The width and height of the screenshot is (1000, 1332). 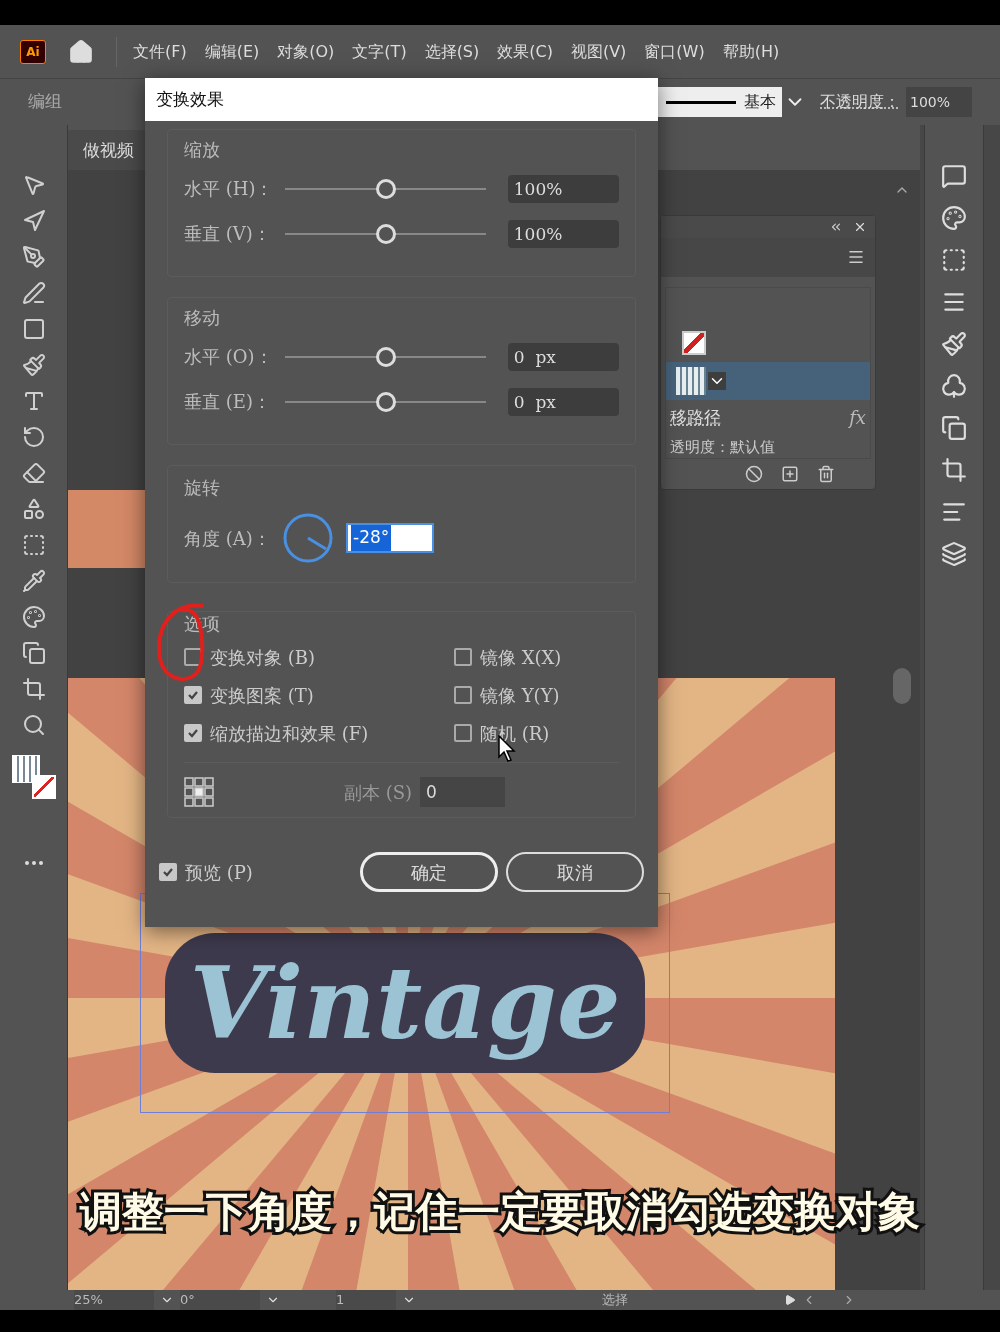 What do you see at coordinates (826, 474) in the screenshot?
I see `trash-icon` at bounding box center [826, 474].